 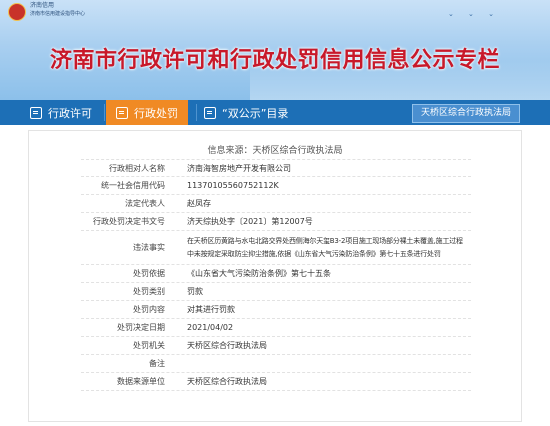 I want to click on field-value: 2021/04/02, so click(x=210, y=327).